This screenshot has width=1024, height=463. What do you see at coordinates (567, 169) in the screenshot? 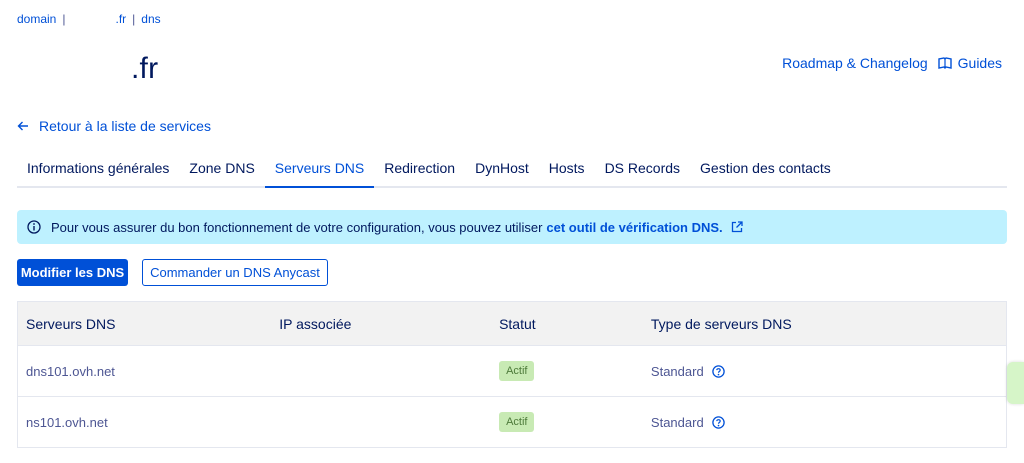
I see `tab-hosts: Hosts` at bounding box center [567, 169].